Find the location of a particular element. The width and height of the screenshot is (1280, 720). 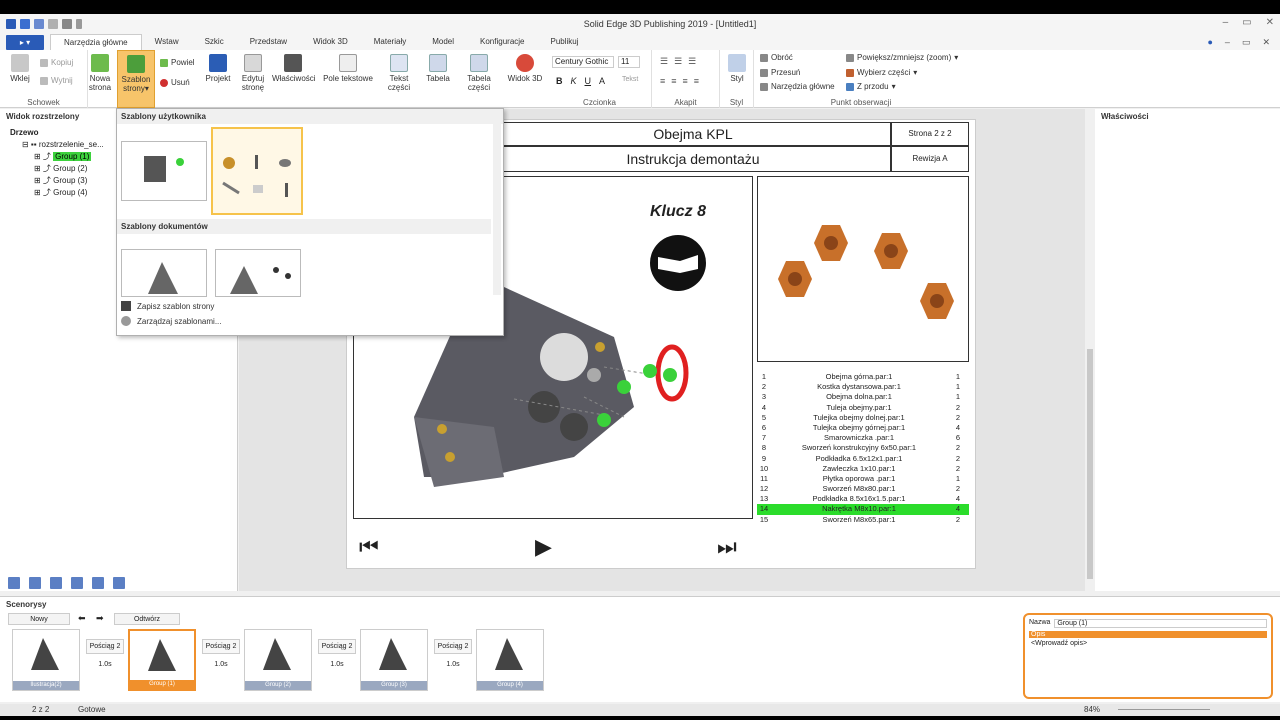

next-icon: ➡ is located at coordinates (100, 618).